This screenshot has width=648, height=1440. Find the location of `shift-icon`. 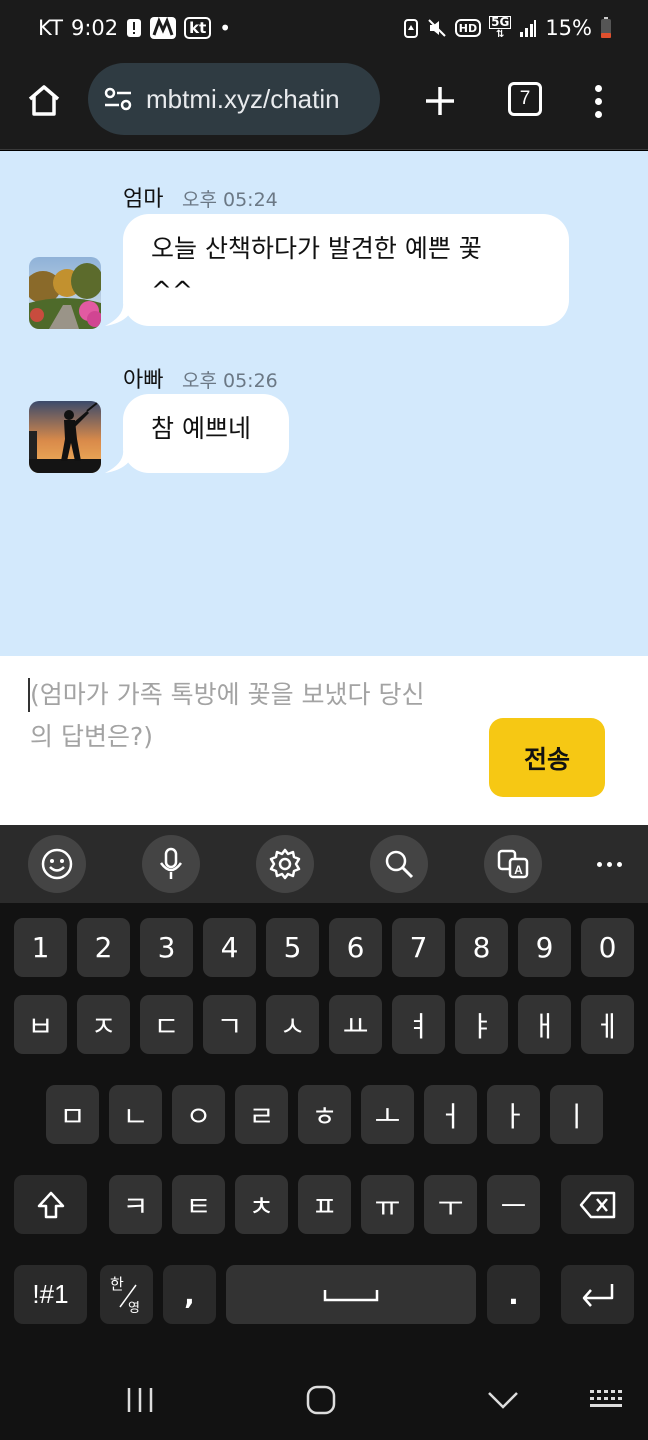

shift-icon is located at coordinates (50, 1204).